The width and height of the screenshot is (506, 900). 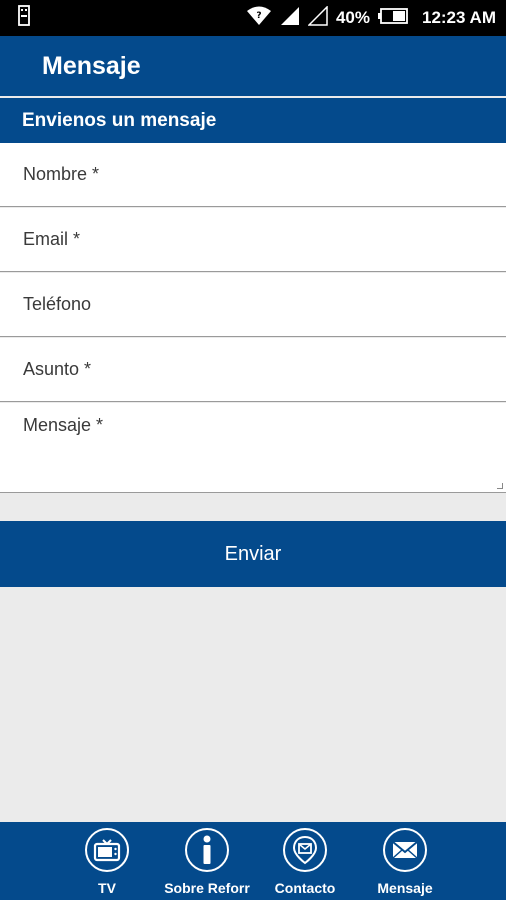 I want to click on subject-field-container, so click(x=253, y=370).